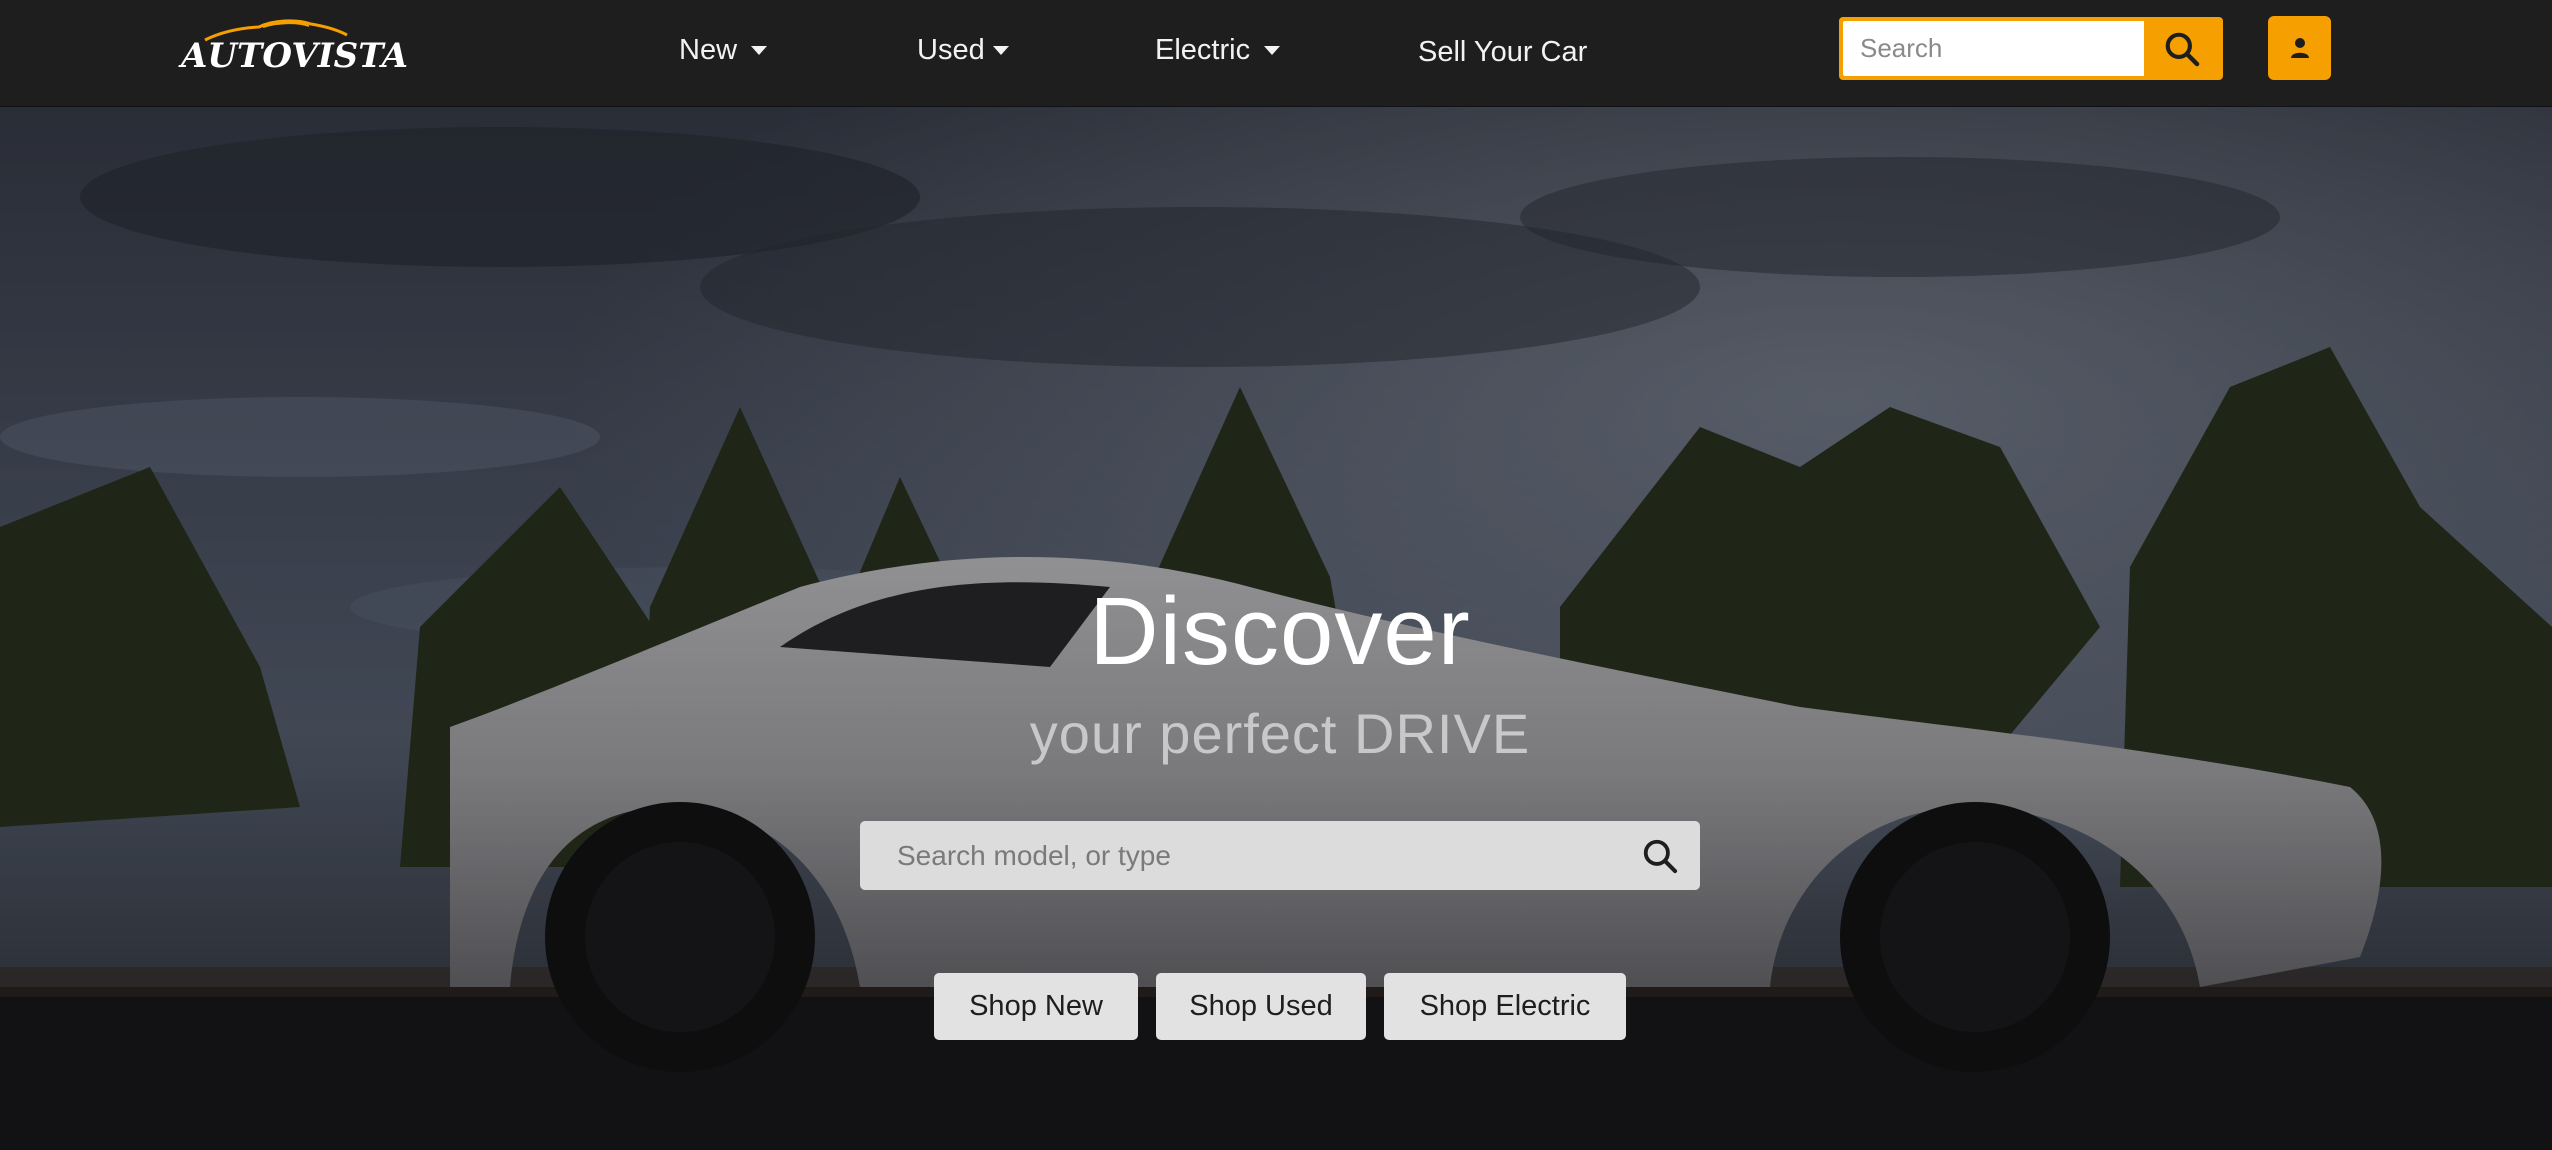 The width and height of the screenshot is (2552, 1150). I want to click on user-icon, so click(2299, 48).